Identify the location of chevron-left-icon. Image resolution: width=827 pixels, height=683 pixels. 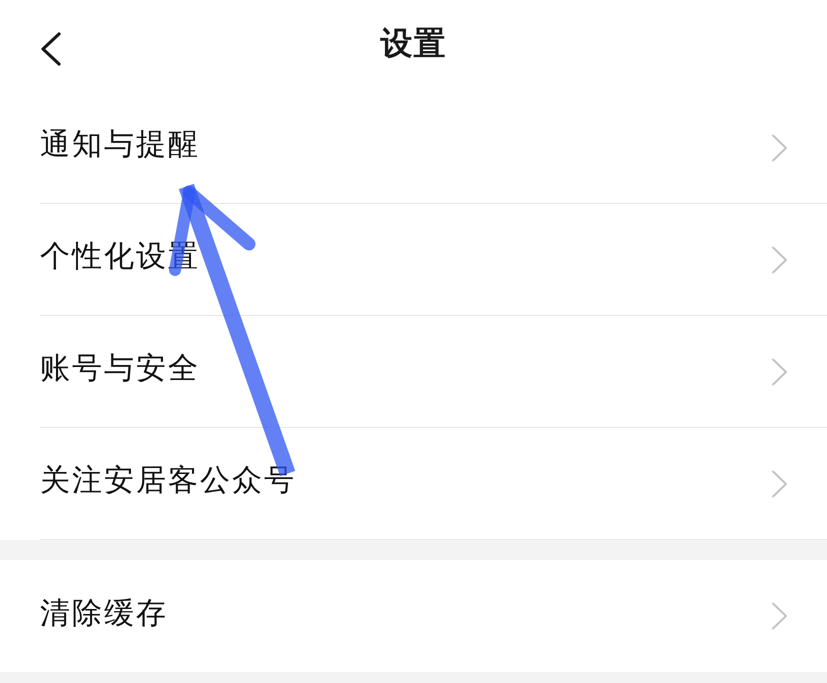
(51, 49).